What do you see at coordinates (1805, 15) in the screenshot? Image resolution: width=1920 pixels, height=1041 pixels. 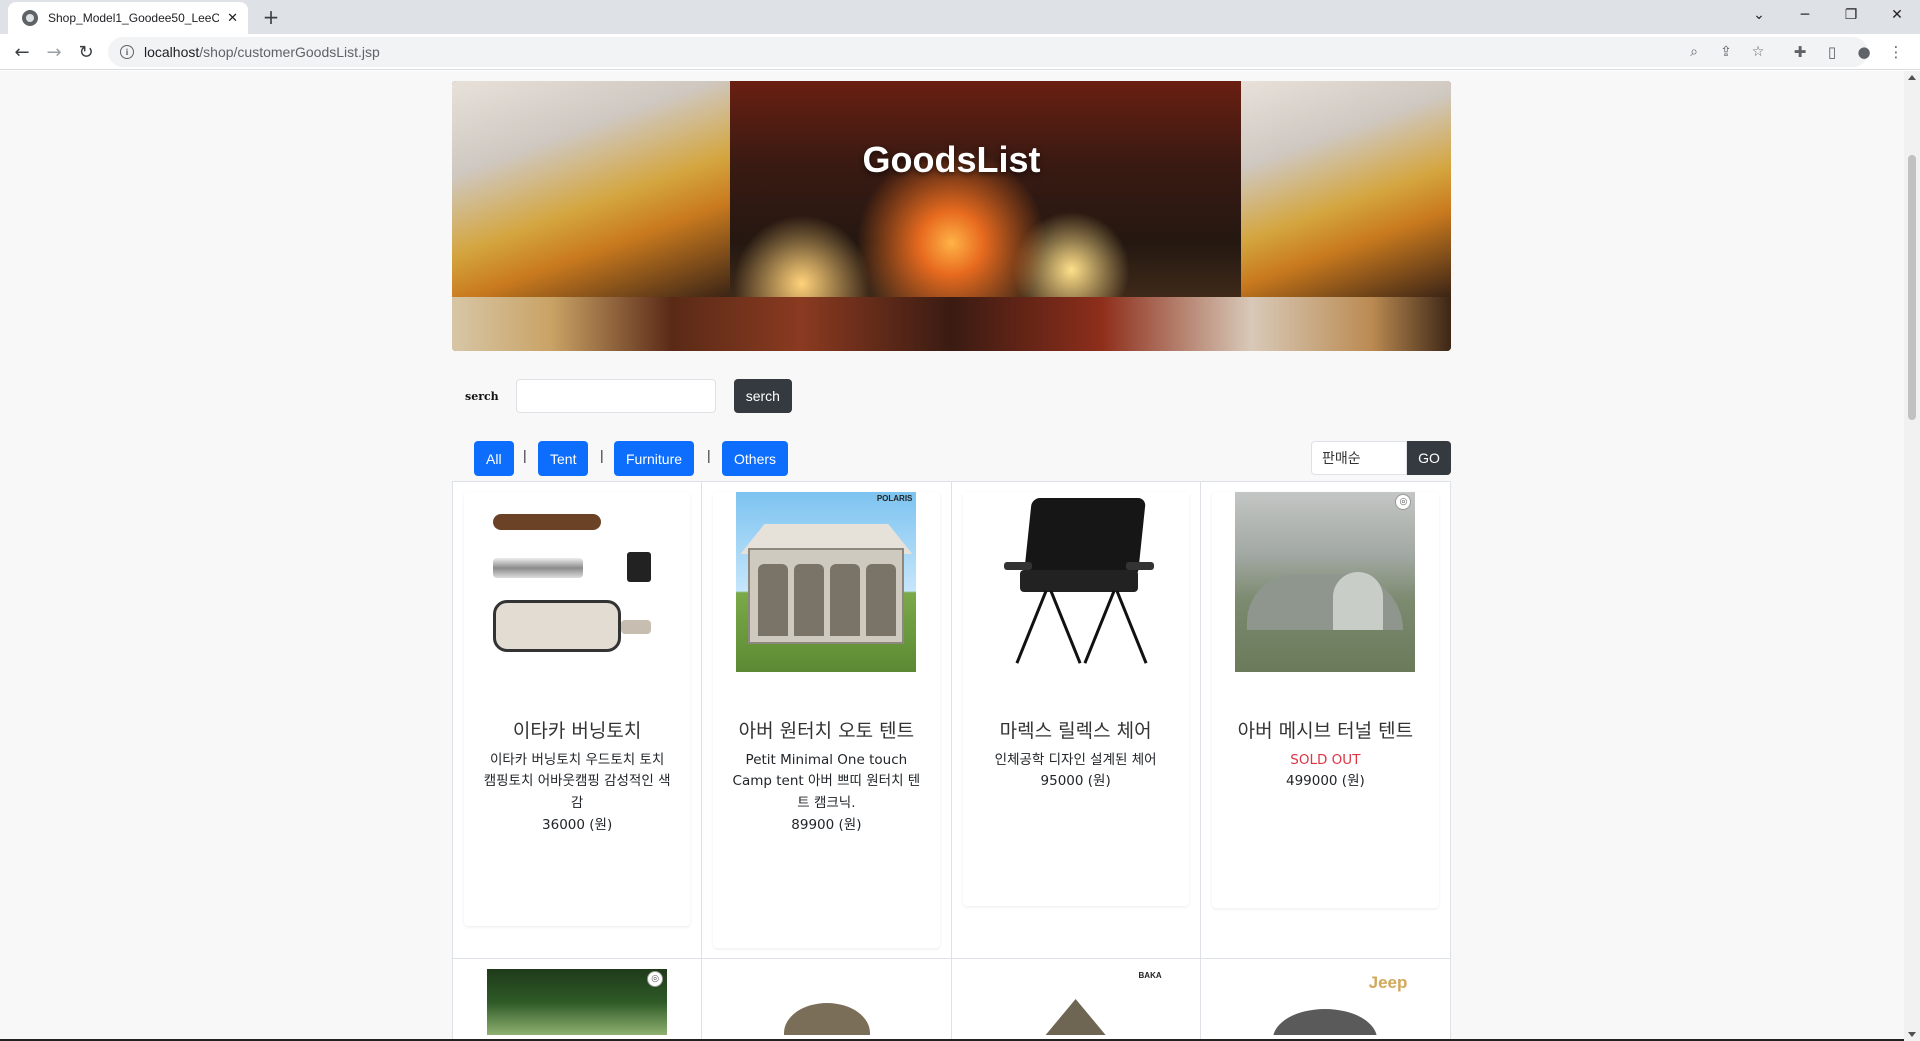 I see `minimize-icon: ─` at bounding box center [1805, 15].